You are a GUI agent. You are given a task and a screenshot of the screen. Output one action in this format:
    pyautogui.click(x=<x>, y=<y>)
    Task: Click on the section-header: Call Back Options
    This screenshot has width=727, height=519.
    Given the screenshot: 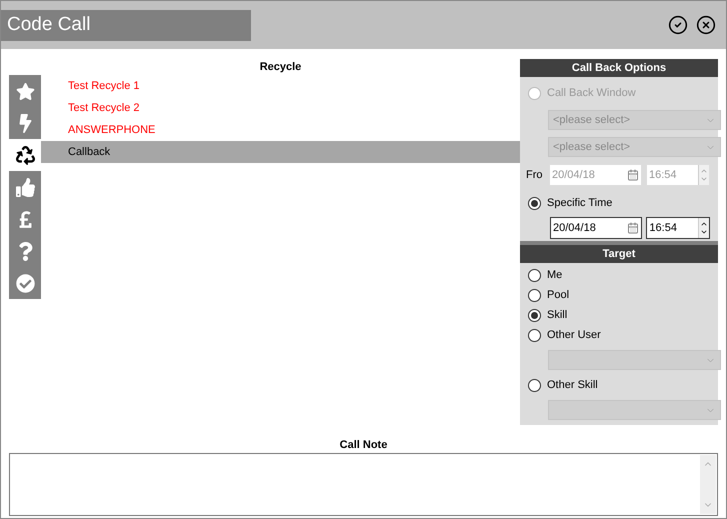 What is the action you would take?
    pyautogui.click(x=619, y=68)
    